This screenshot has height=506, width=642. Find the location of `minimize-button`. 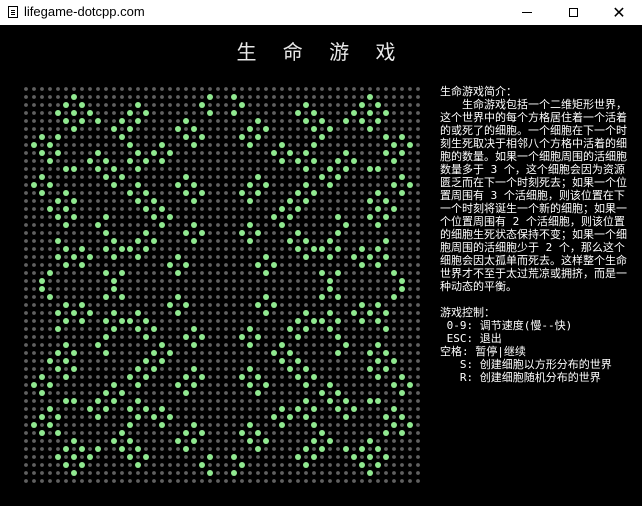

minimize-button is located at coordinates (527, 12).